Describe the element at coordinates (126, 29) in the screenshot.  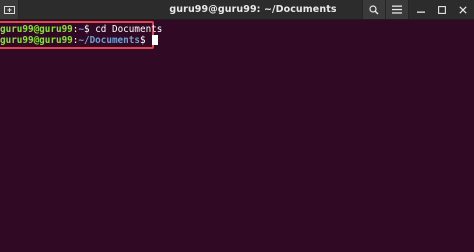
I see `command-text: cd Documents` at that location.